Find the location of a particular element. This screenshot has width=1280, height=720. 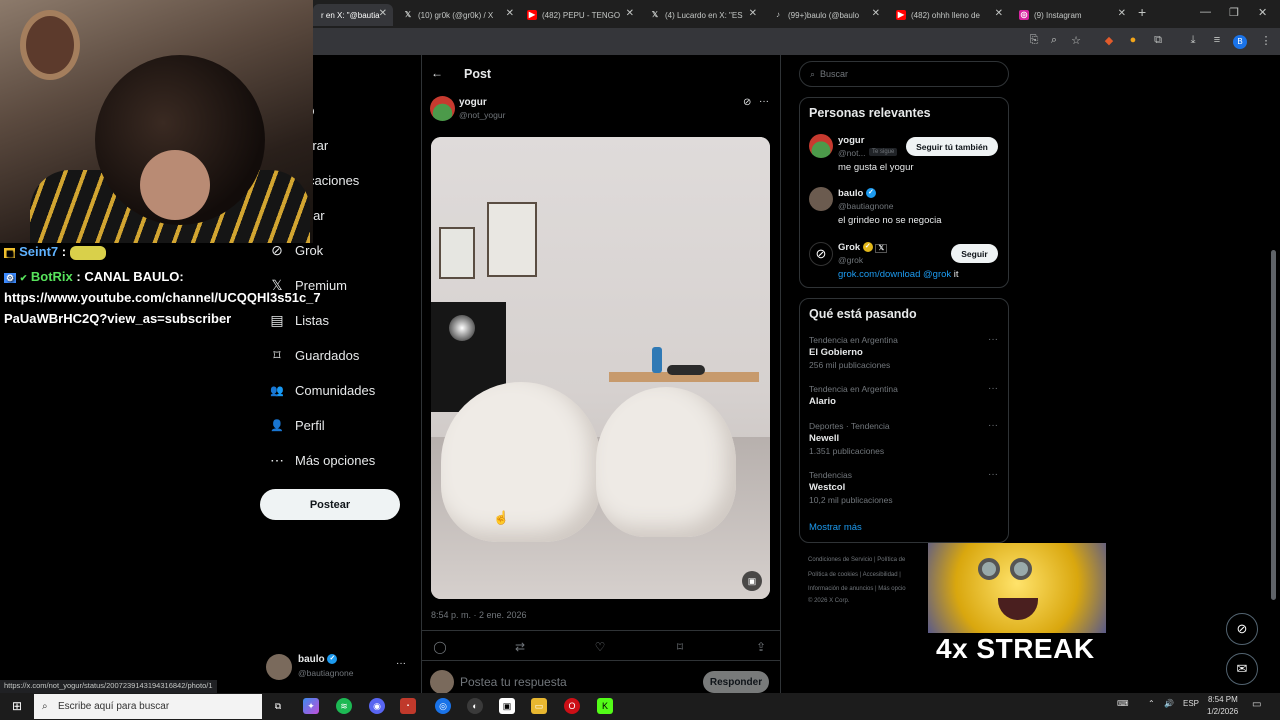

taskbar-search-input: ⌕ Escribe aquí para buscar is located at coordinates (148, 706).